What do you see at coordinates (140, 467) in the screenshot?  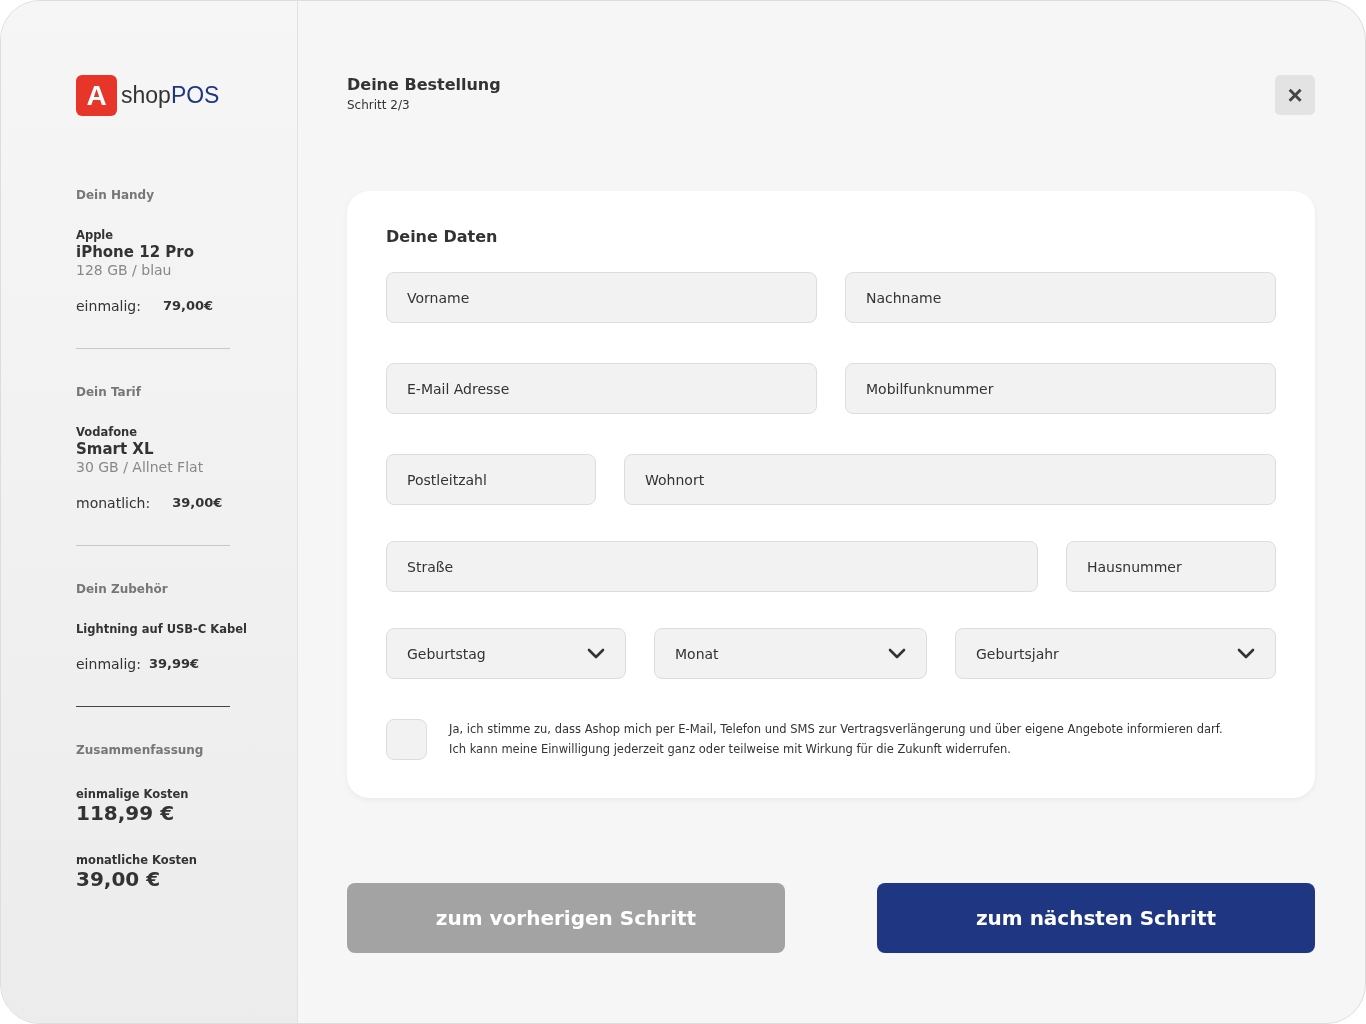 I see `product-detail: 30 GB / Allnet Flat` at bounding box center [140, 467].